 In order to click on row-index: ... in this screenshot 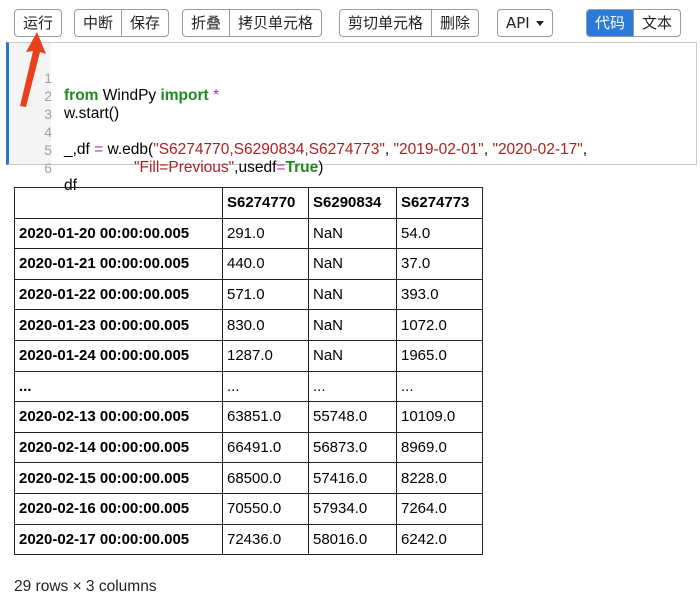, I will do `click(118, 386)`.